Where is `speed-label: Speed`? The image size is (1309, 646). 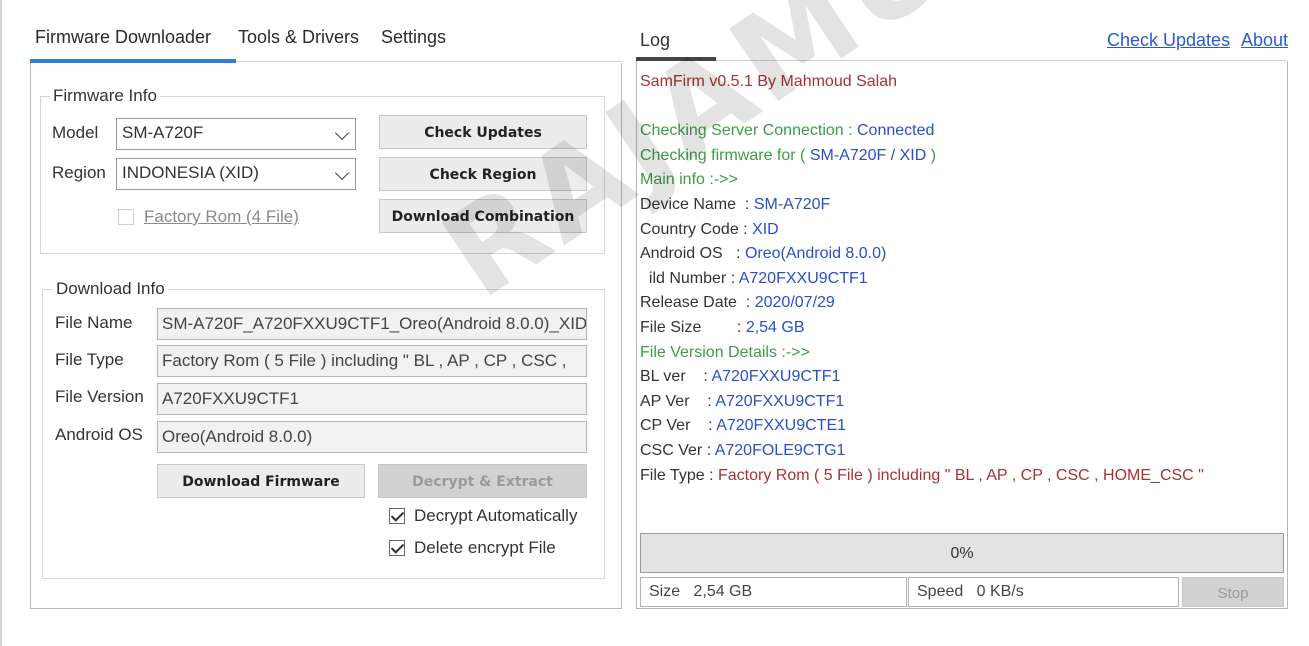 speed-label: Speed is located at coordinates (940, 591).